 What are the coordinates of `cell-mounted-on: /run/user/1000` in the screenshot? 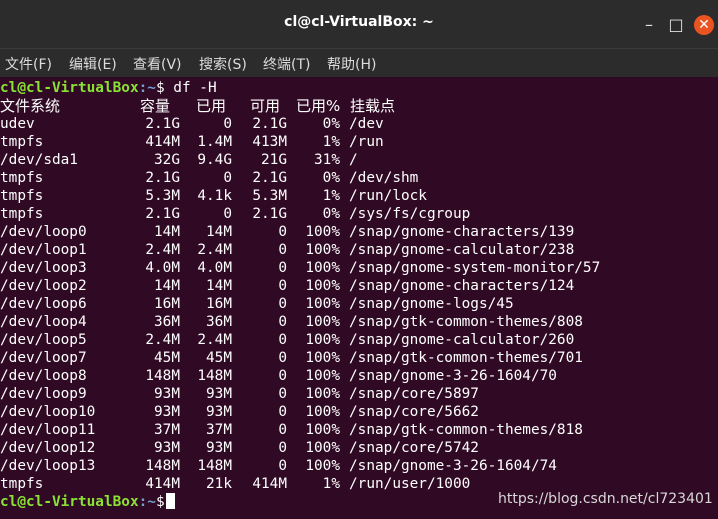 It's located at (410, 484).